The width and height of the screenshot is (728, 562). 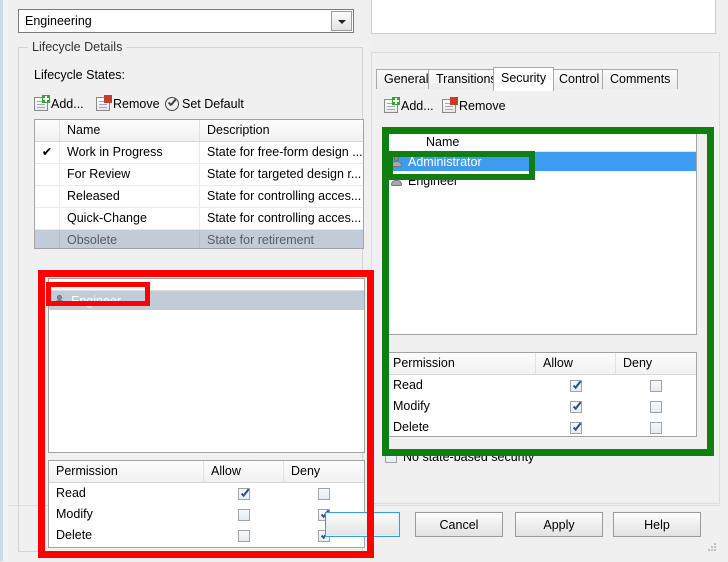 I want to click on right-perm-body: Read Modify Delete, so click(x=541, y=405).